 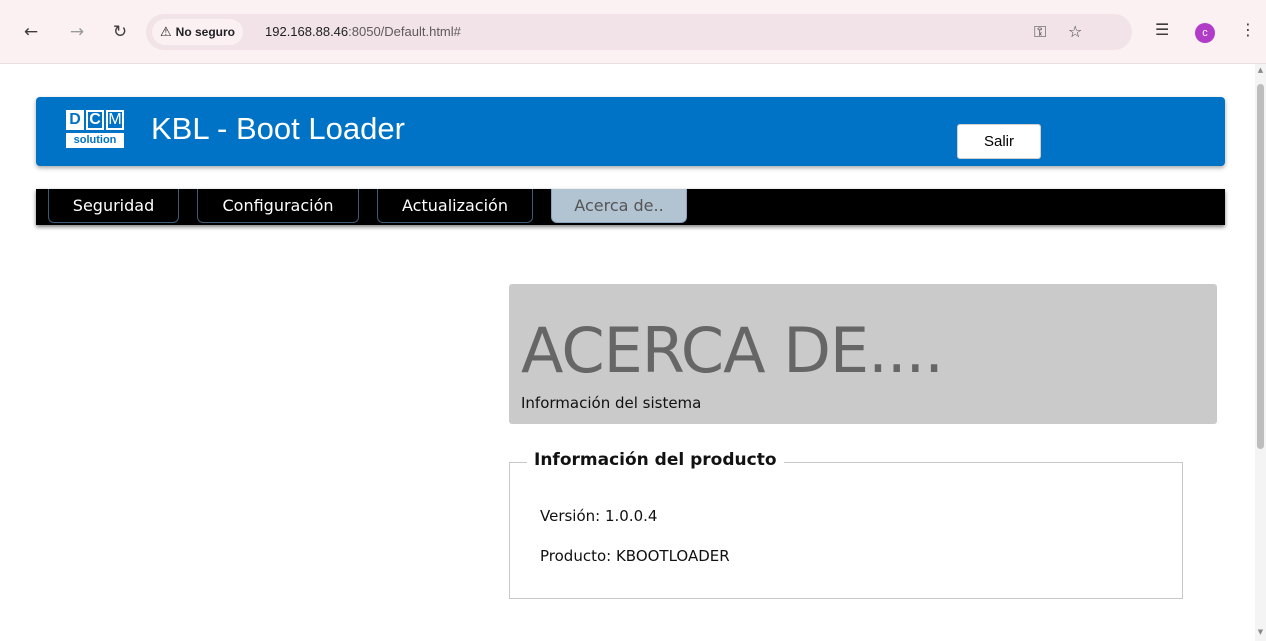 What do you see at coordinates (619, 206) in the screenshot?
I see `tab-acerca-de: Acerca de..` at bounding box center [619, 206].